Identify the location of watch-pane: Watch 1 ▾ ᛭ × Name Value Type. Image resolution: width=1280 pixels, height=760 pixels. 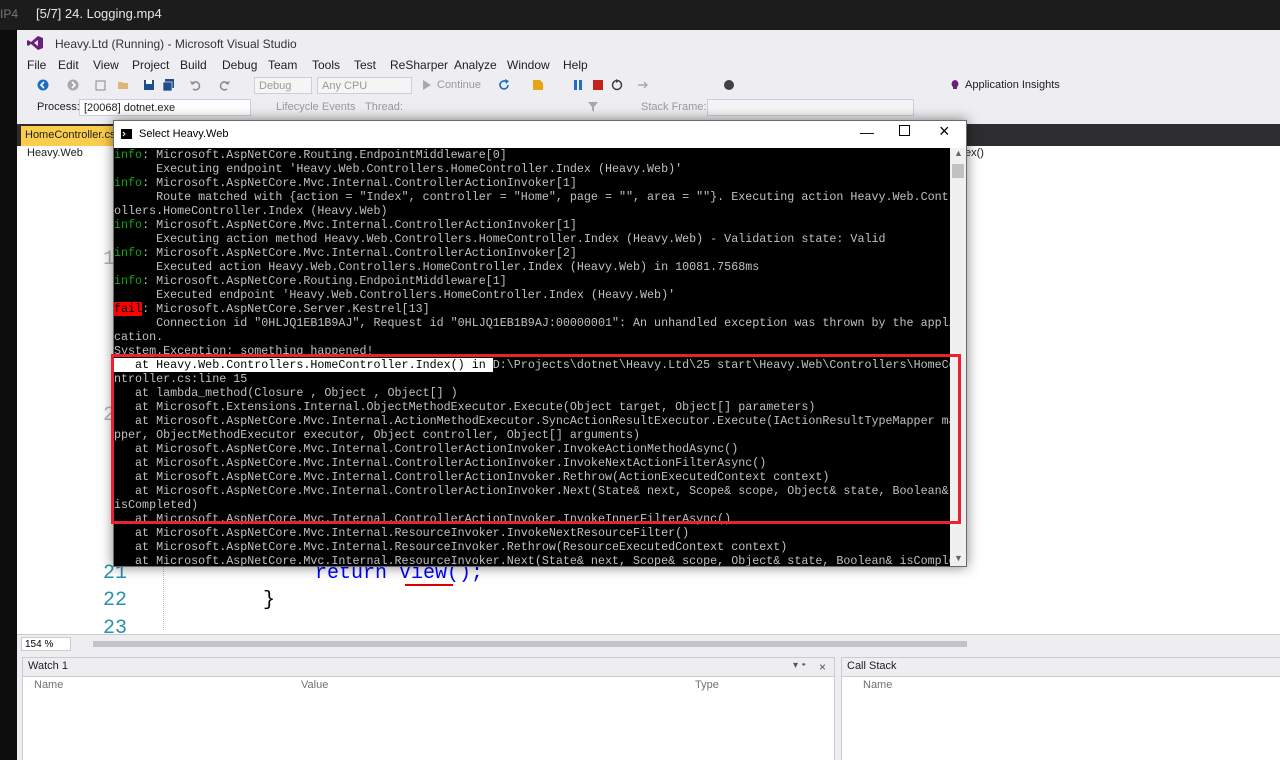
(428, 708).